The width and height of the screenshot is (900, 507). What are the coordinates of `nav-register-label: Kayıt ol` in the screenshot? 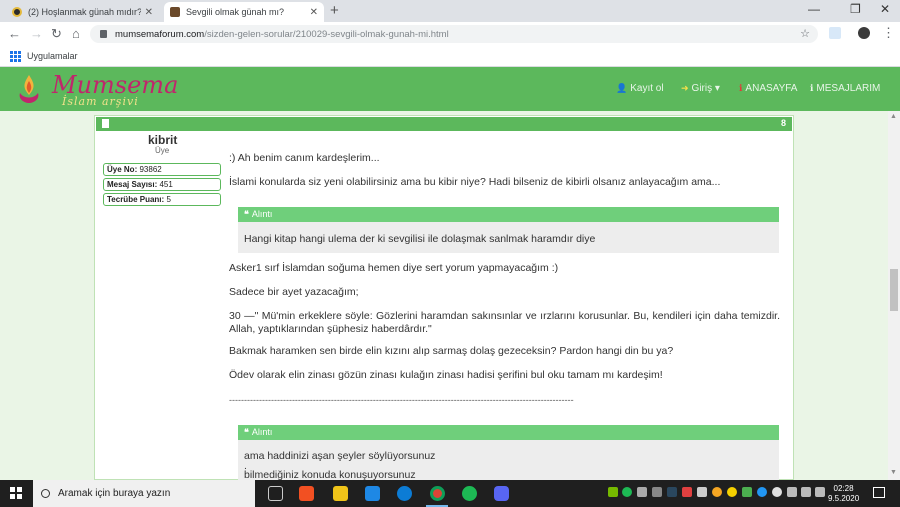 It's located at (647, 88).